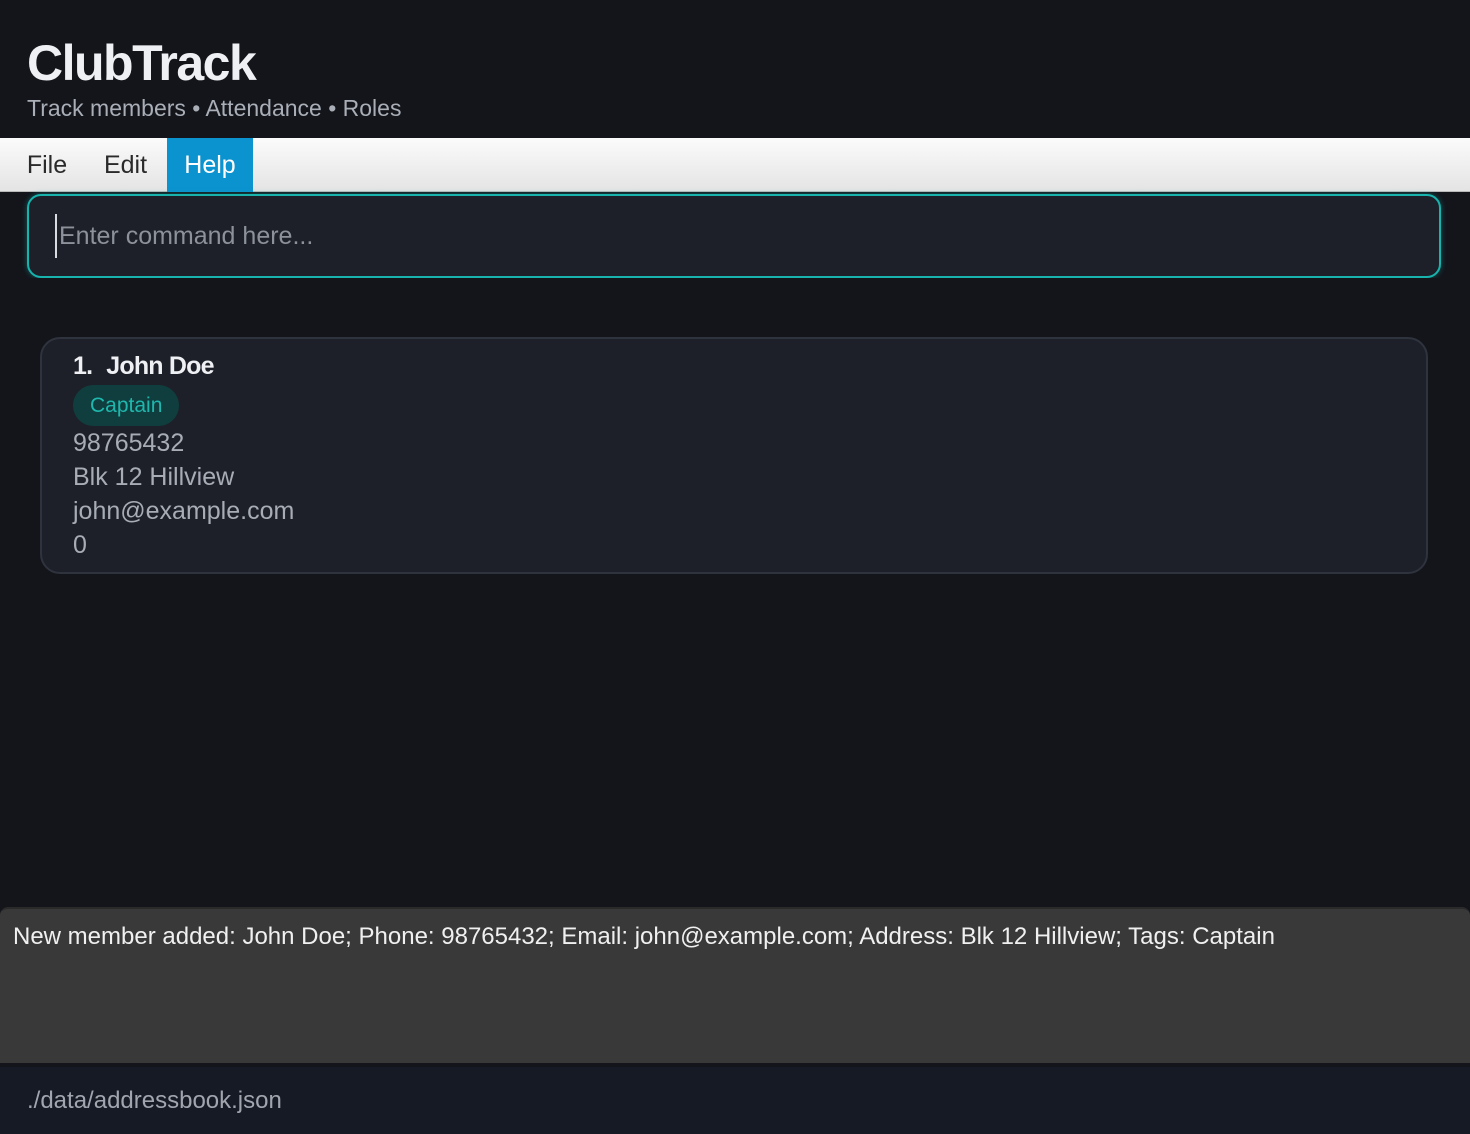  Describe the element at coordinates (126, 405) in the screenshot. I see `member-tag: Captain` at that location.